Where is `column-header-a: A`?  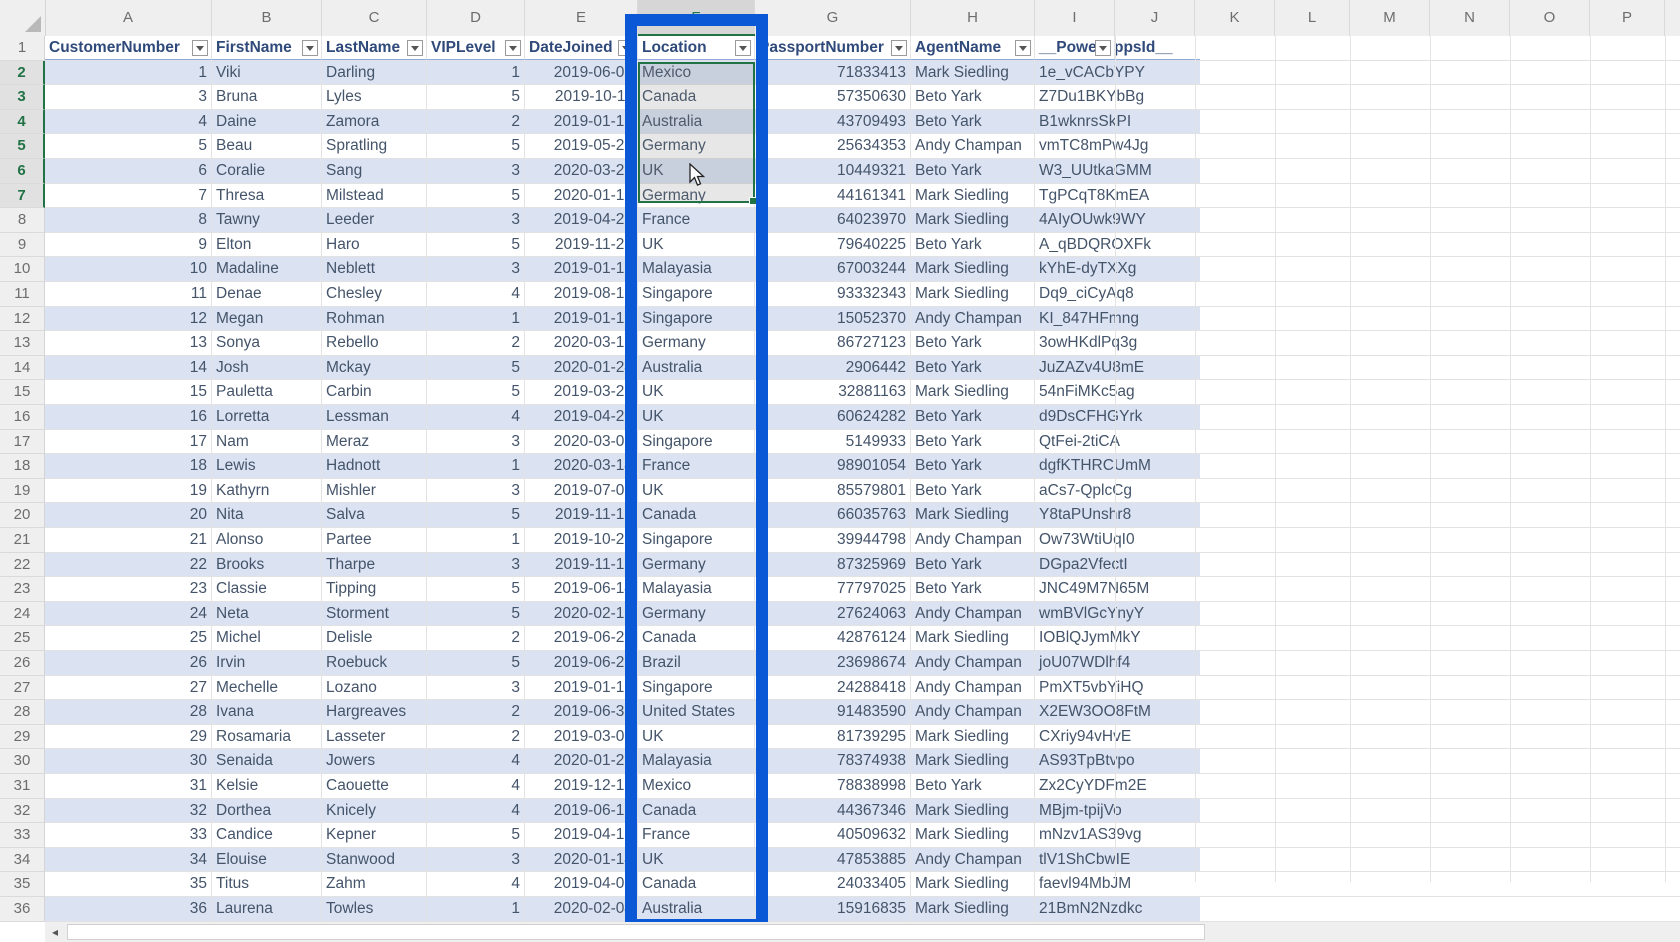 column-header-a: A is located at coordinates (128, 18).